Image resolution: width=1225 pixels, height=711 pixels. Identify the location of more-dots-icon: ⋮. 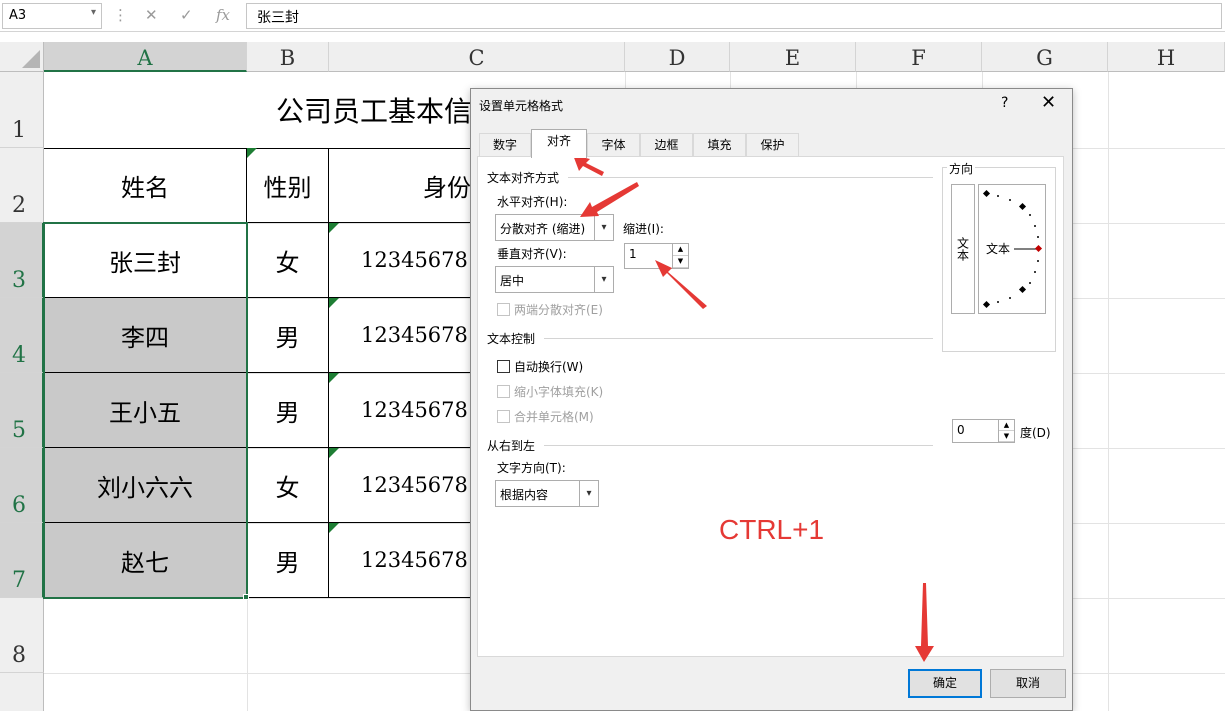
(120, 15).